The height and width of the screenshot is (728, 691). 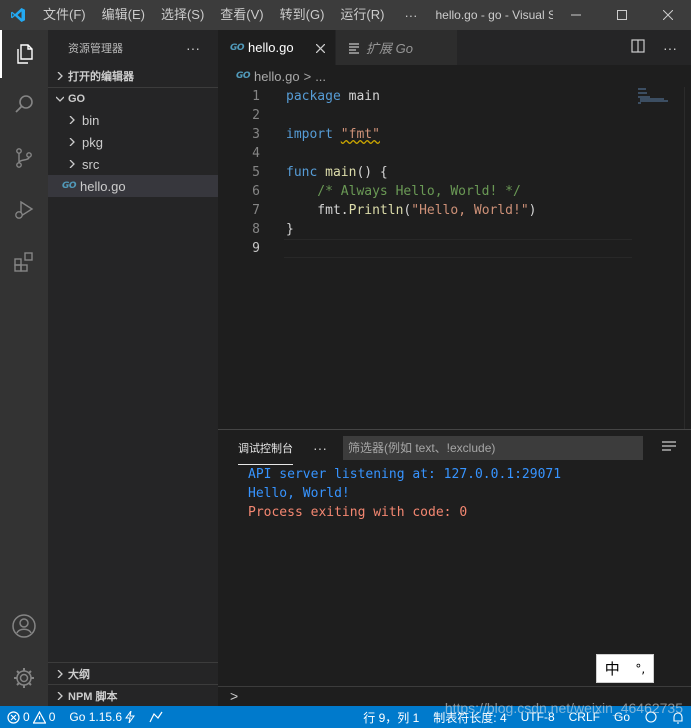 I want to click on feedback-icon, so click(x=651, y=717).